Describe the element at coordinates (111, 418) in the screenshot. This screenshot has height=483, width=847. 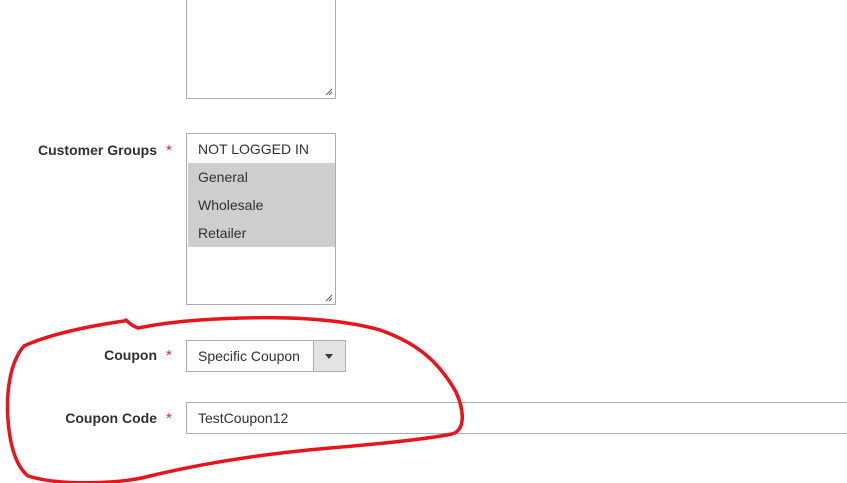
I see `coupon-code-label: Coupon Code` at that location.